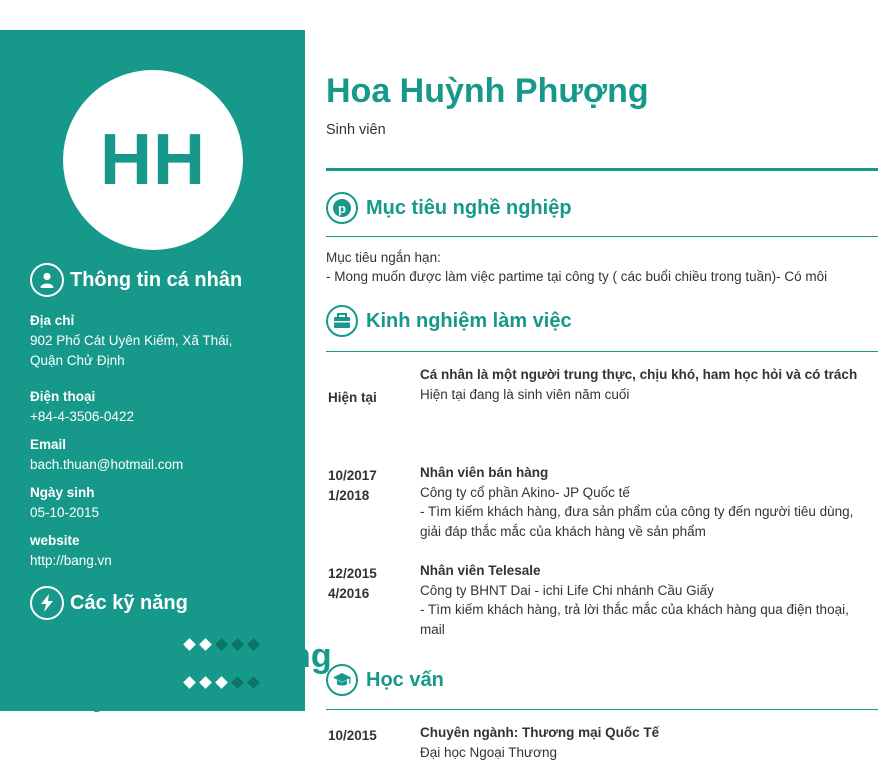 The height and width of the screenshot is (762, 894). What do you see at coordinates (150, 493) in the screenshot?
I see `birthday-label: Ngày sinh` at bounding box center [150, 493].